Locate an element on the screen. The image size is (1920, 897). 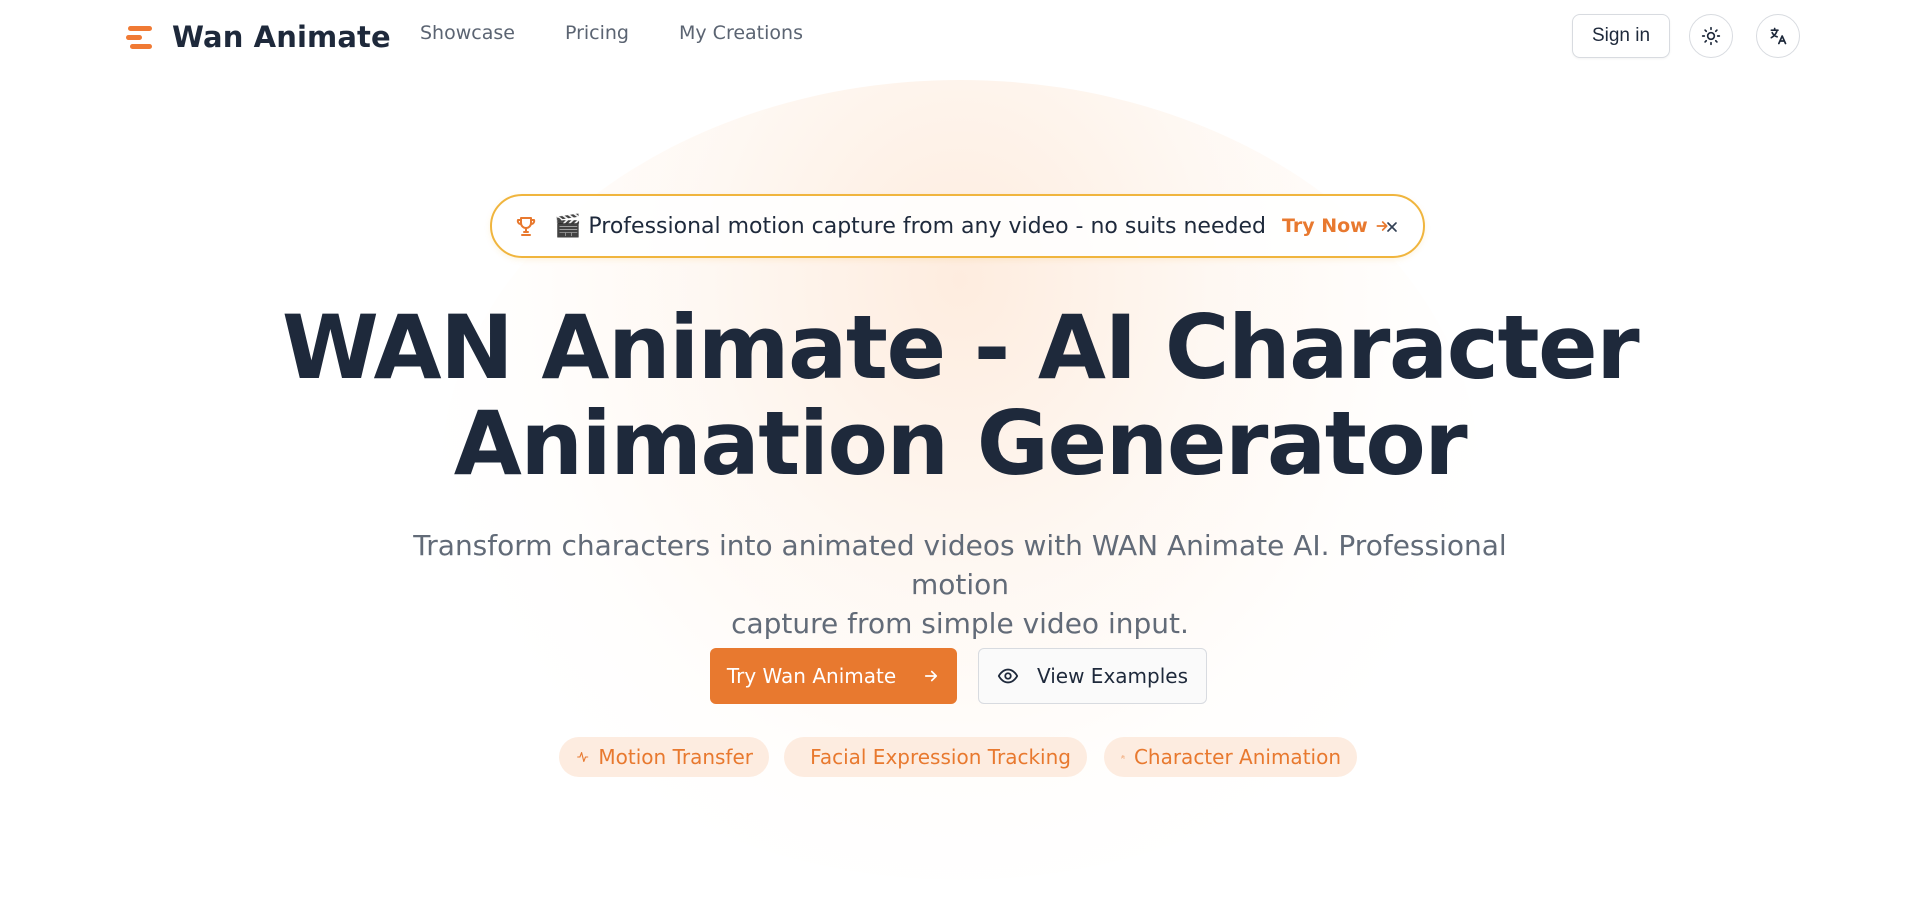
nav-item-showcase: Showcase is located at coordinates (467, 33).